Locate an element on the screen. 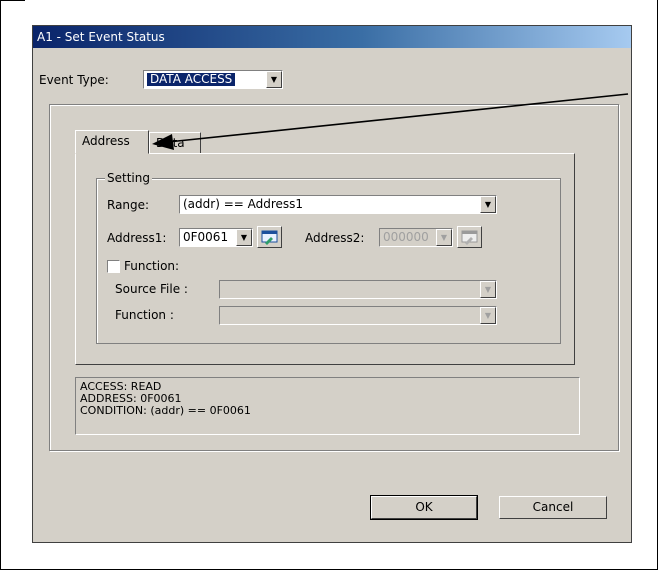 This screenshot has width=660, height=572. range-label: Range: is located at coordinates (128, 205).